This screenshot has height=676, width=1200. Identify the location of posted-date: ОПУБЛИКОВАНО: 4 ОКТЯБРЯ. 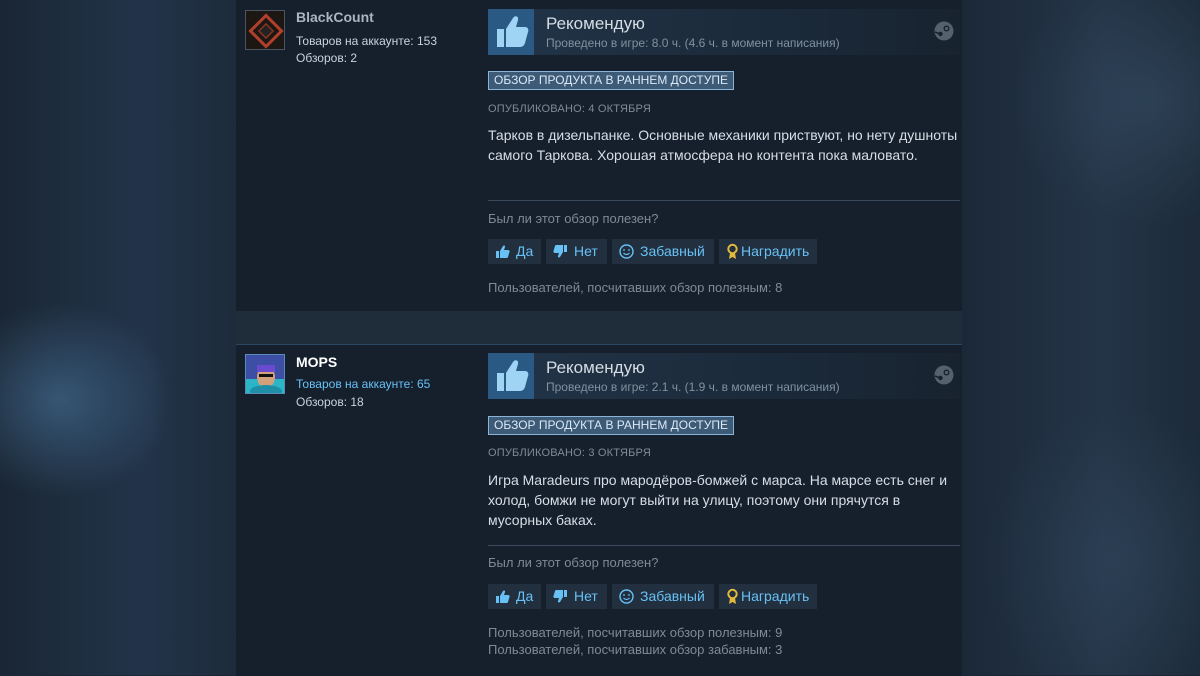
(569, 109).